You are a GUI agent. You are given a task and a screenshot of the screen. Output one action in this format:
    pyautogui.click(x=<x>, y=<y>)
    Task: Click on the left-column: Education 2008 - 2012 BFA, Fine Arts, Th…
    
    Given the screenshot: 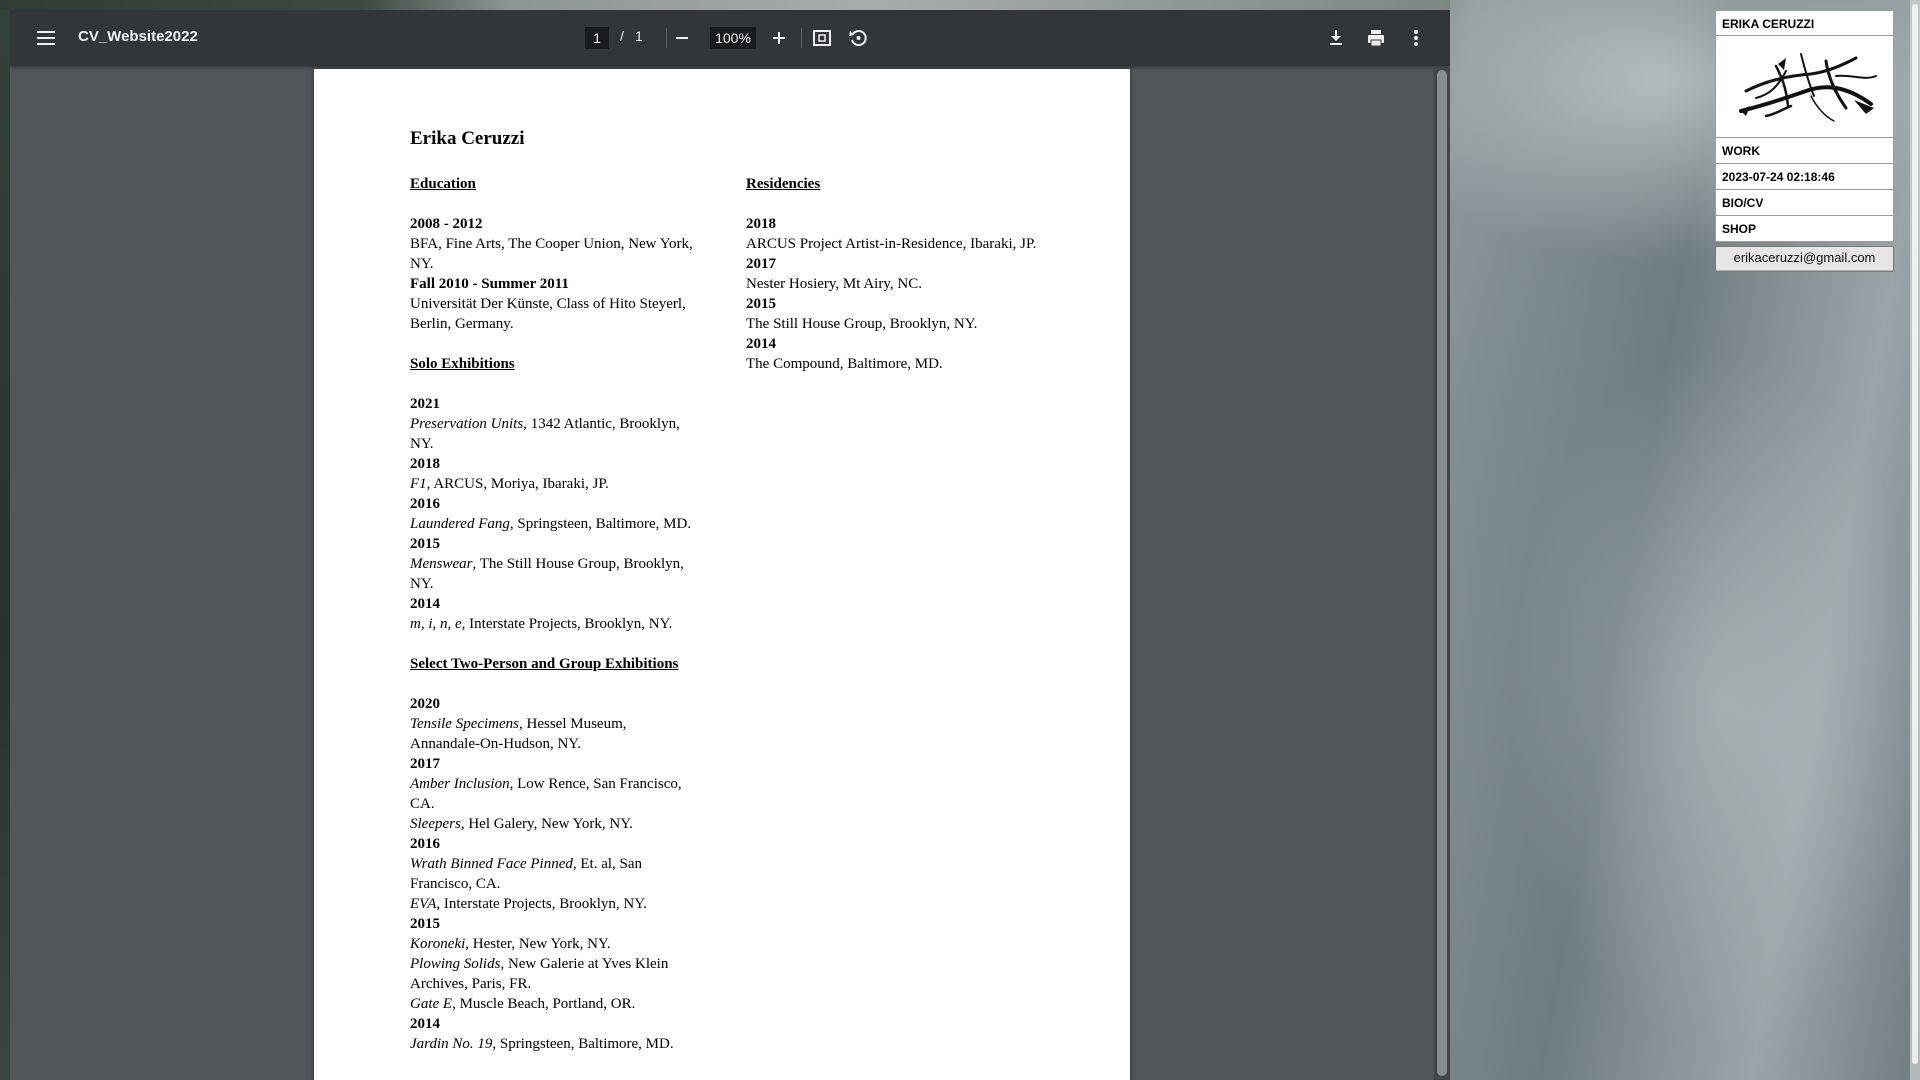 What is the action you would take?
    pyautogui.click(x=555, y=614)
    